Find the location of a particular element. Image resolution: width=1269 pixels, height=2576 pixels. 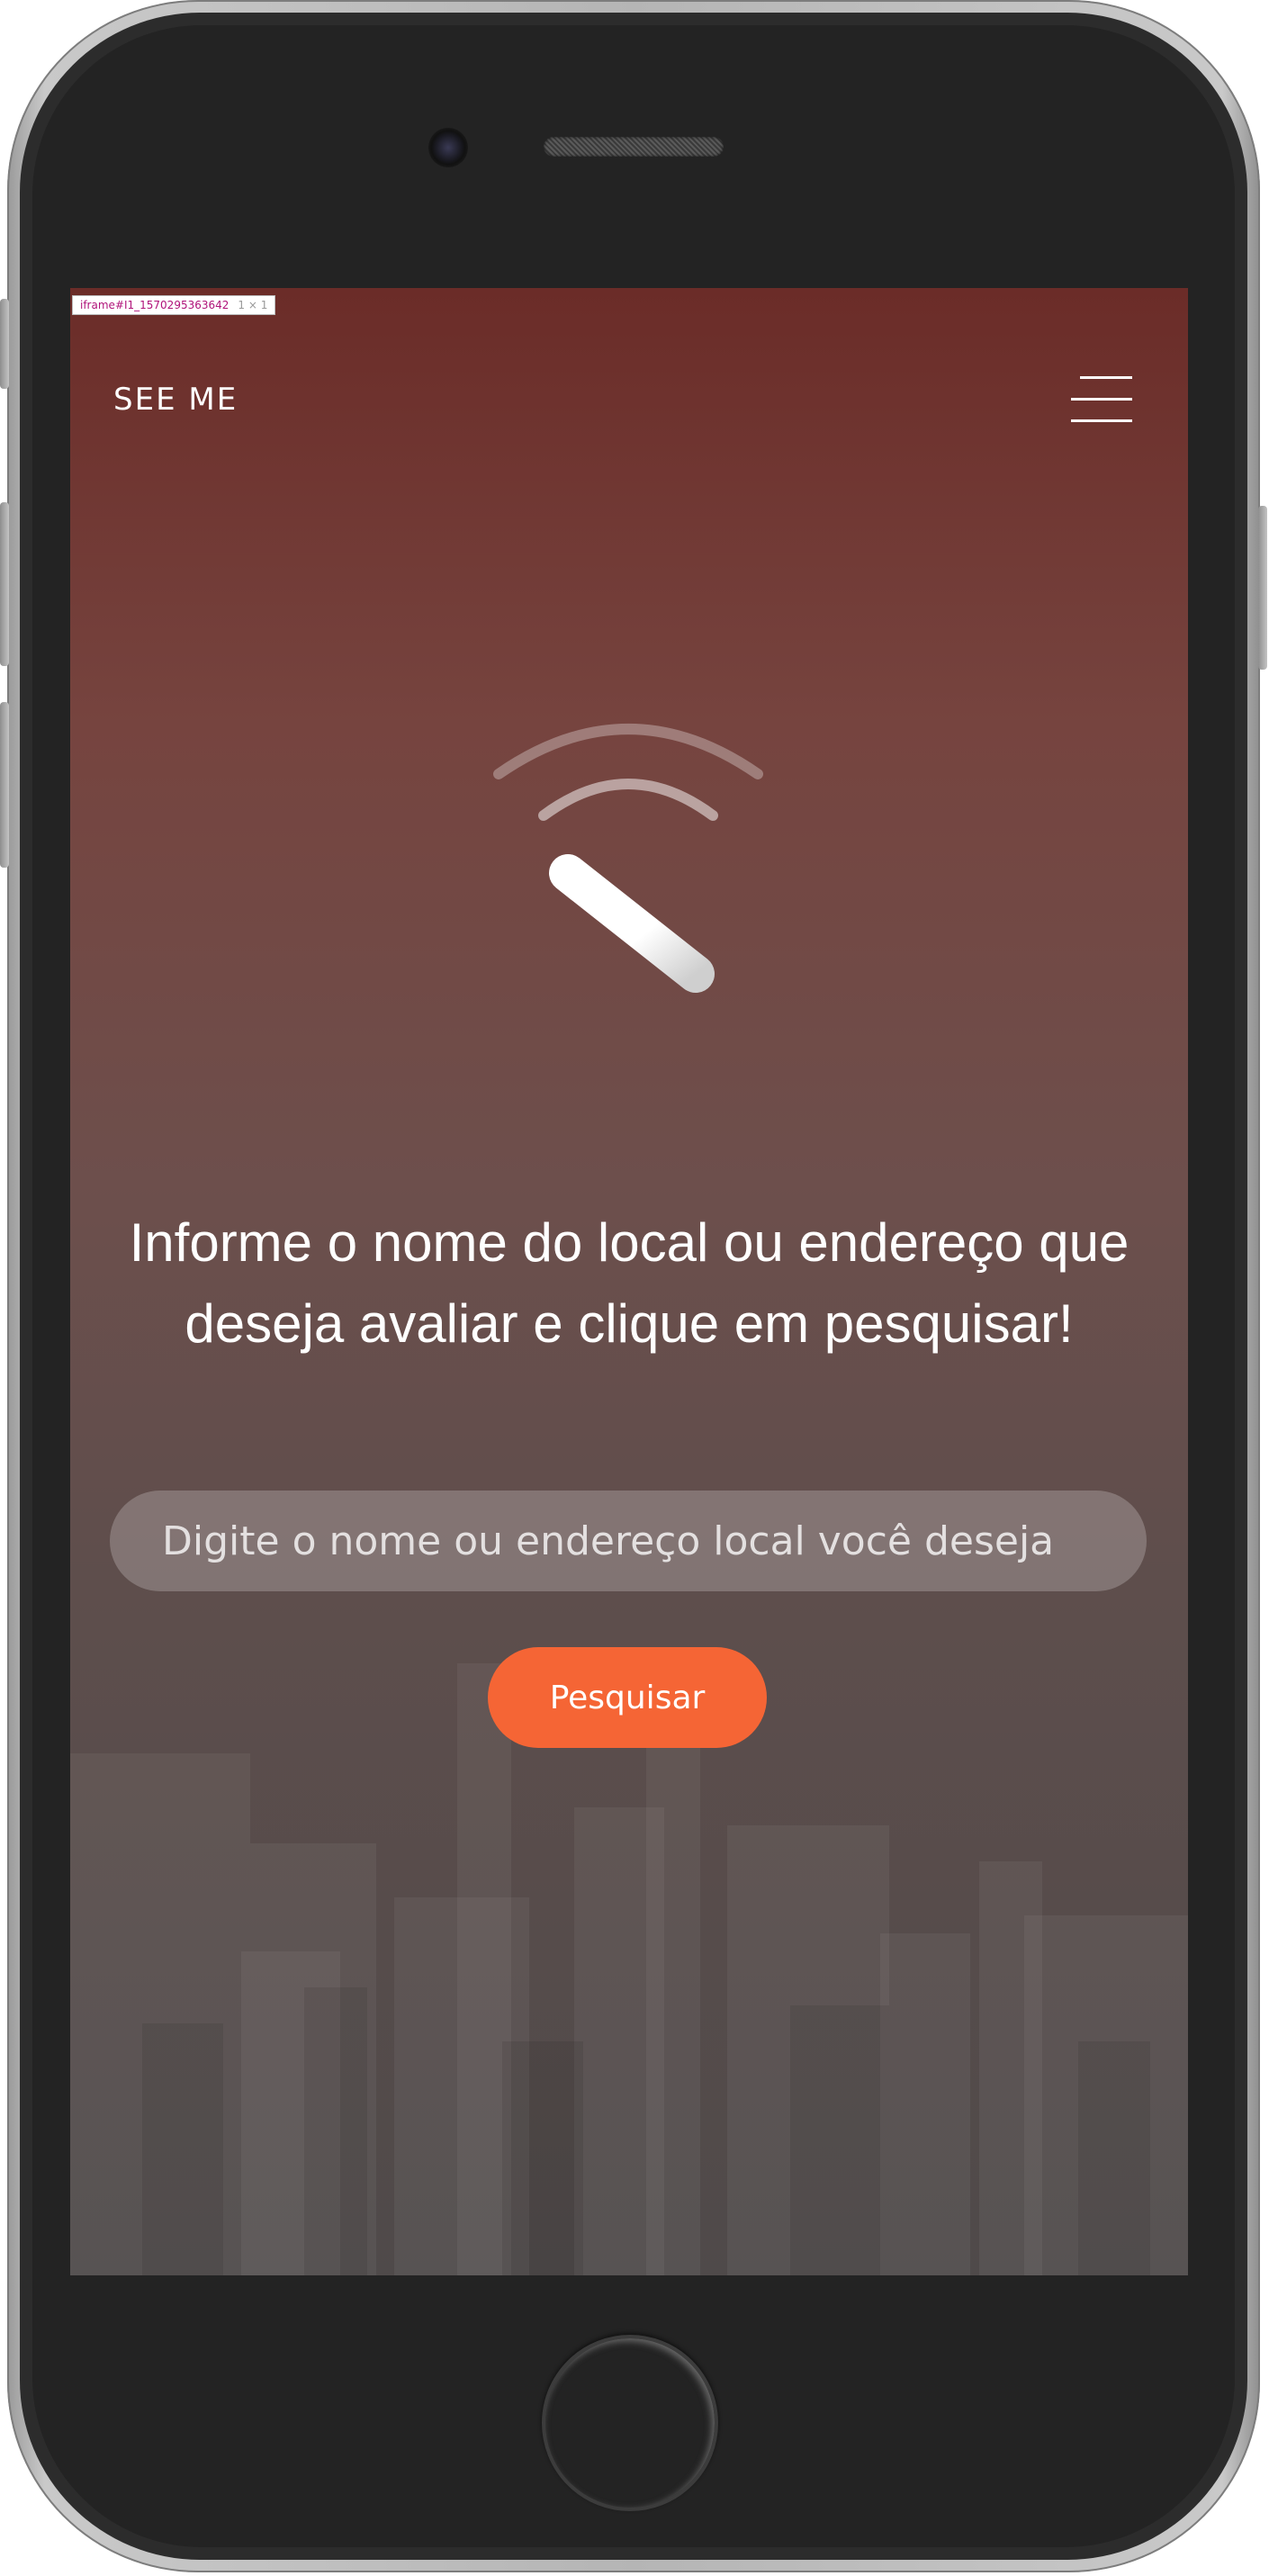

phone-silent-switch is located at coordinates (4, 344).